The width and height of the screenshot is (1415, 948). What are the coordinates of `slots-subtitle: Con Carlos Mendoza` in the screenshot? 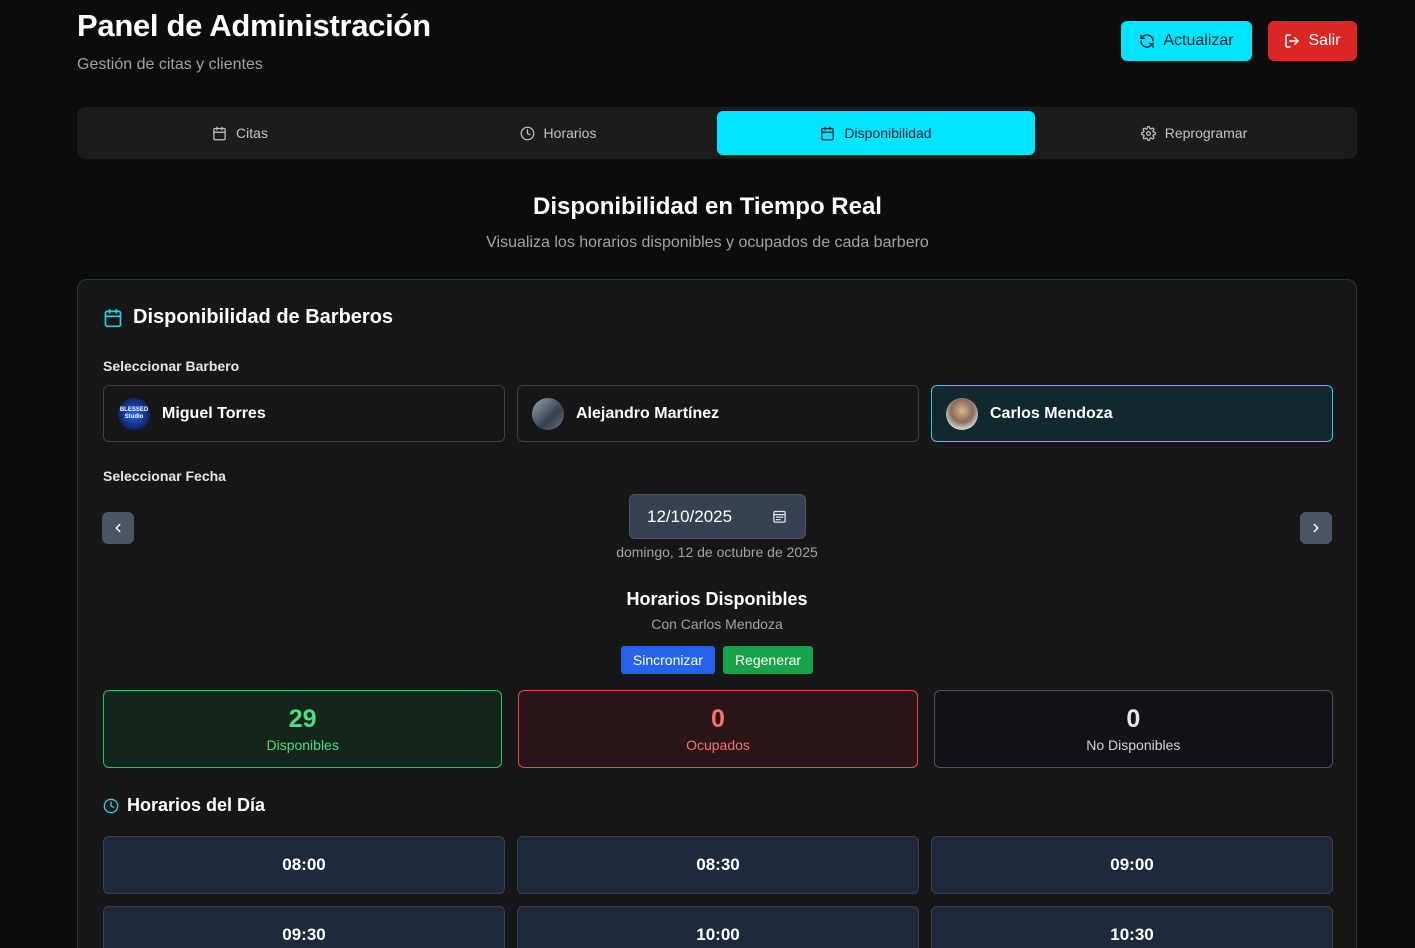 It's located at (717, 624).